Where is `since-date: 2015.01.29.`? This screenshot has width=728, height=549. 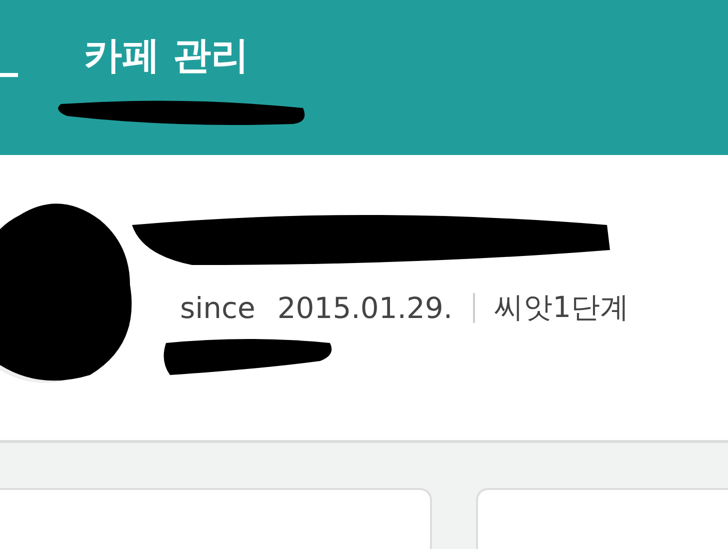
since-date: 2015.01.29. is located at coordinates (365, 307).